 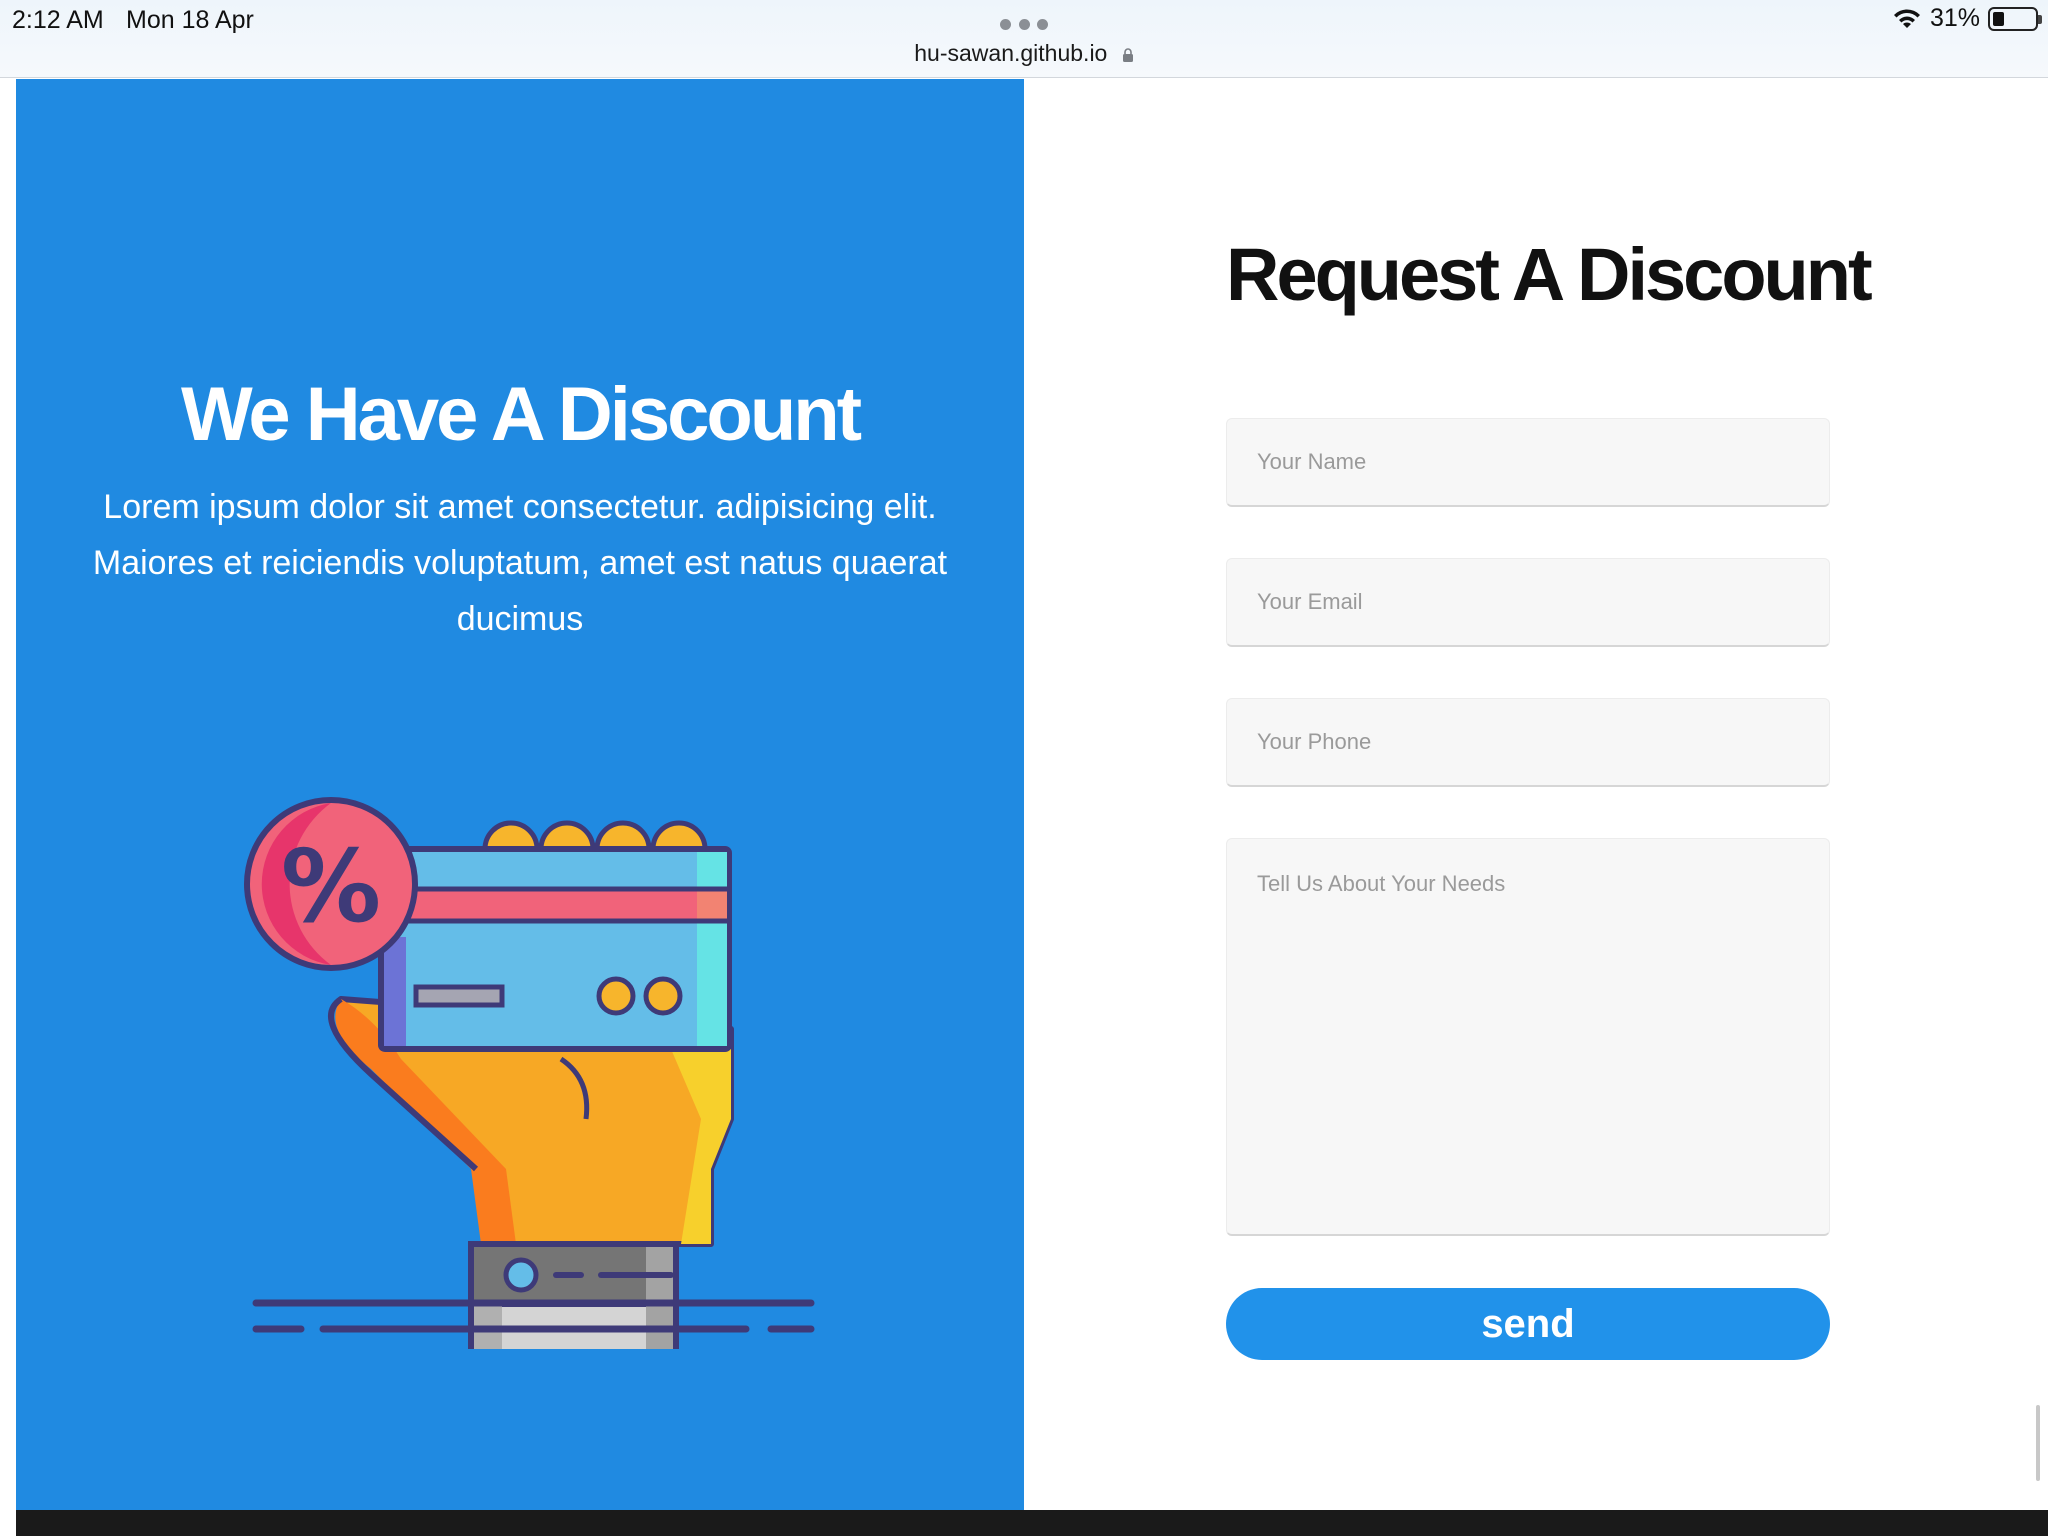 I want to click on status-right: 31%, so click(x=1967, y=18).